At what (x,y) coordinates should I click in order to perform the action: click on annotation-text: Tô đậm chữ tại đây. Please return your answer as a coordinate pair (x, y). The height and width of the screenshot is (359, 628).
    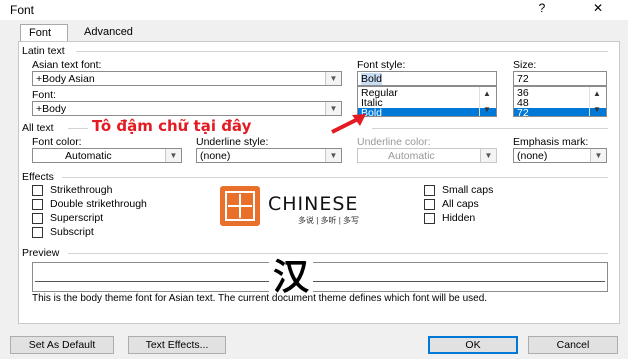
    Looking at the image, I should click on (172, 126).